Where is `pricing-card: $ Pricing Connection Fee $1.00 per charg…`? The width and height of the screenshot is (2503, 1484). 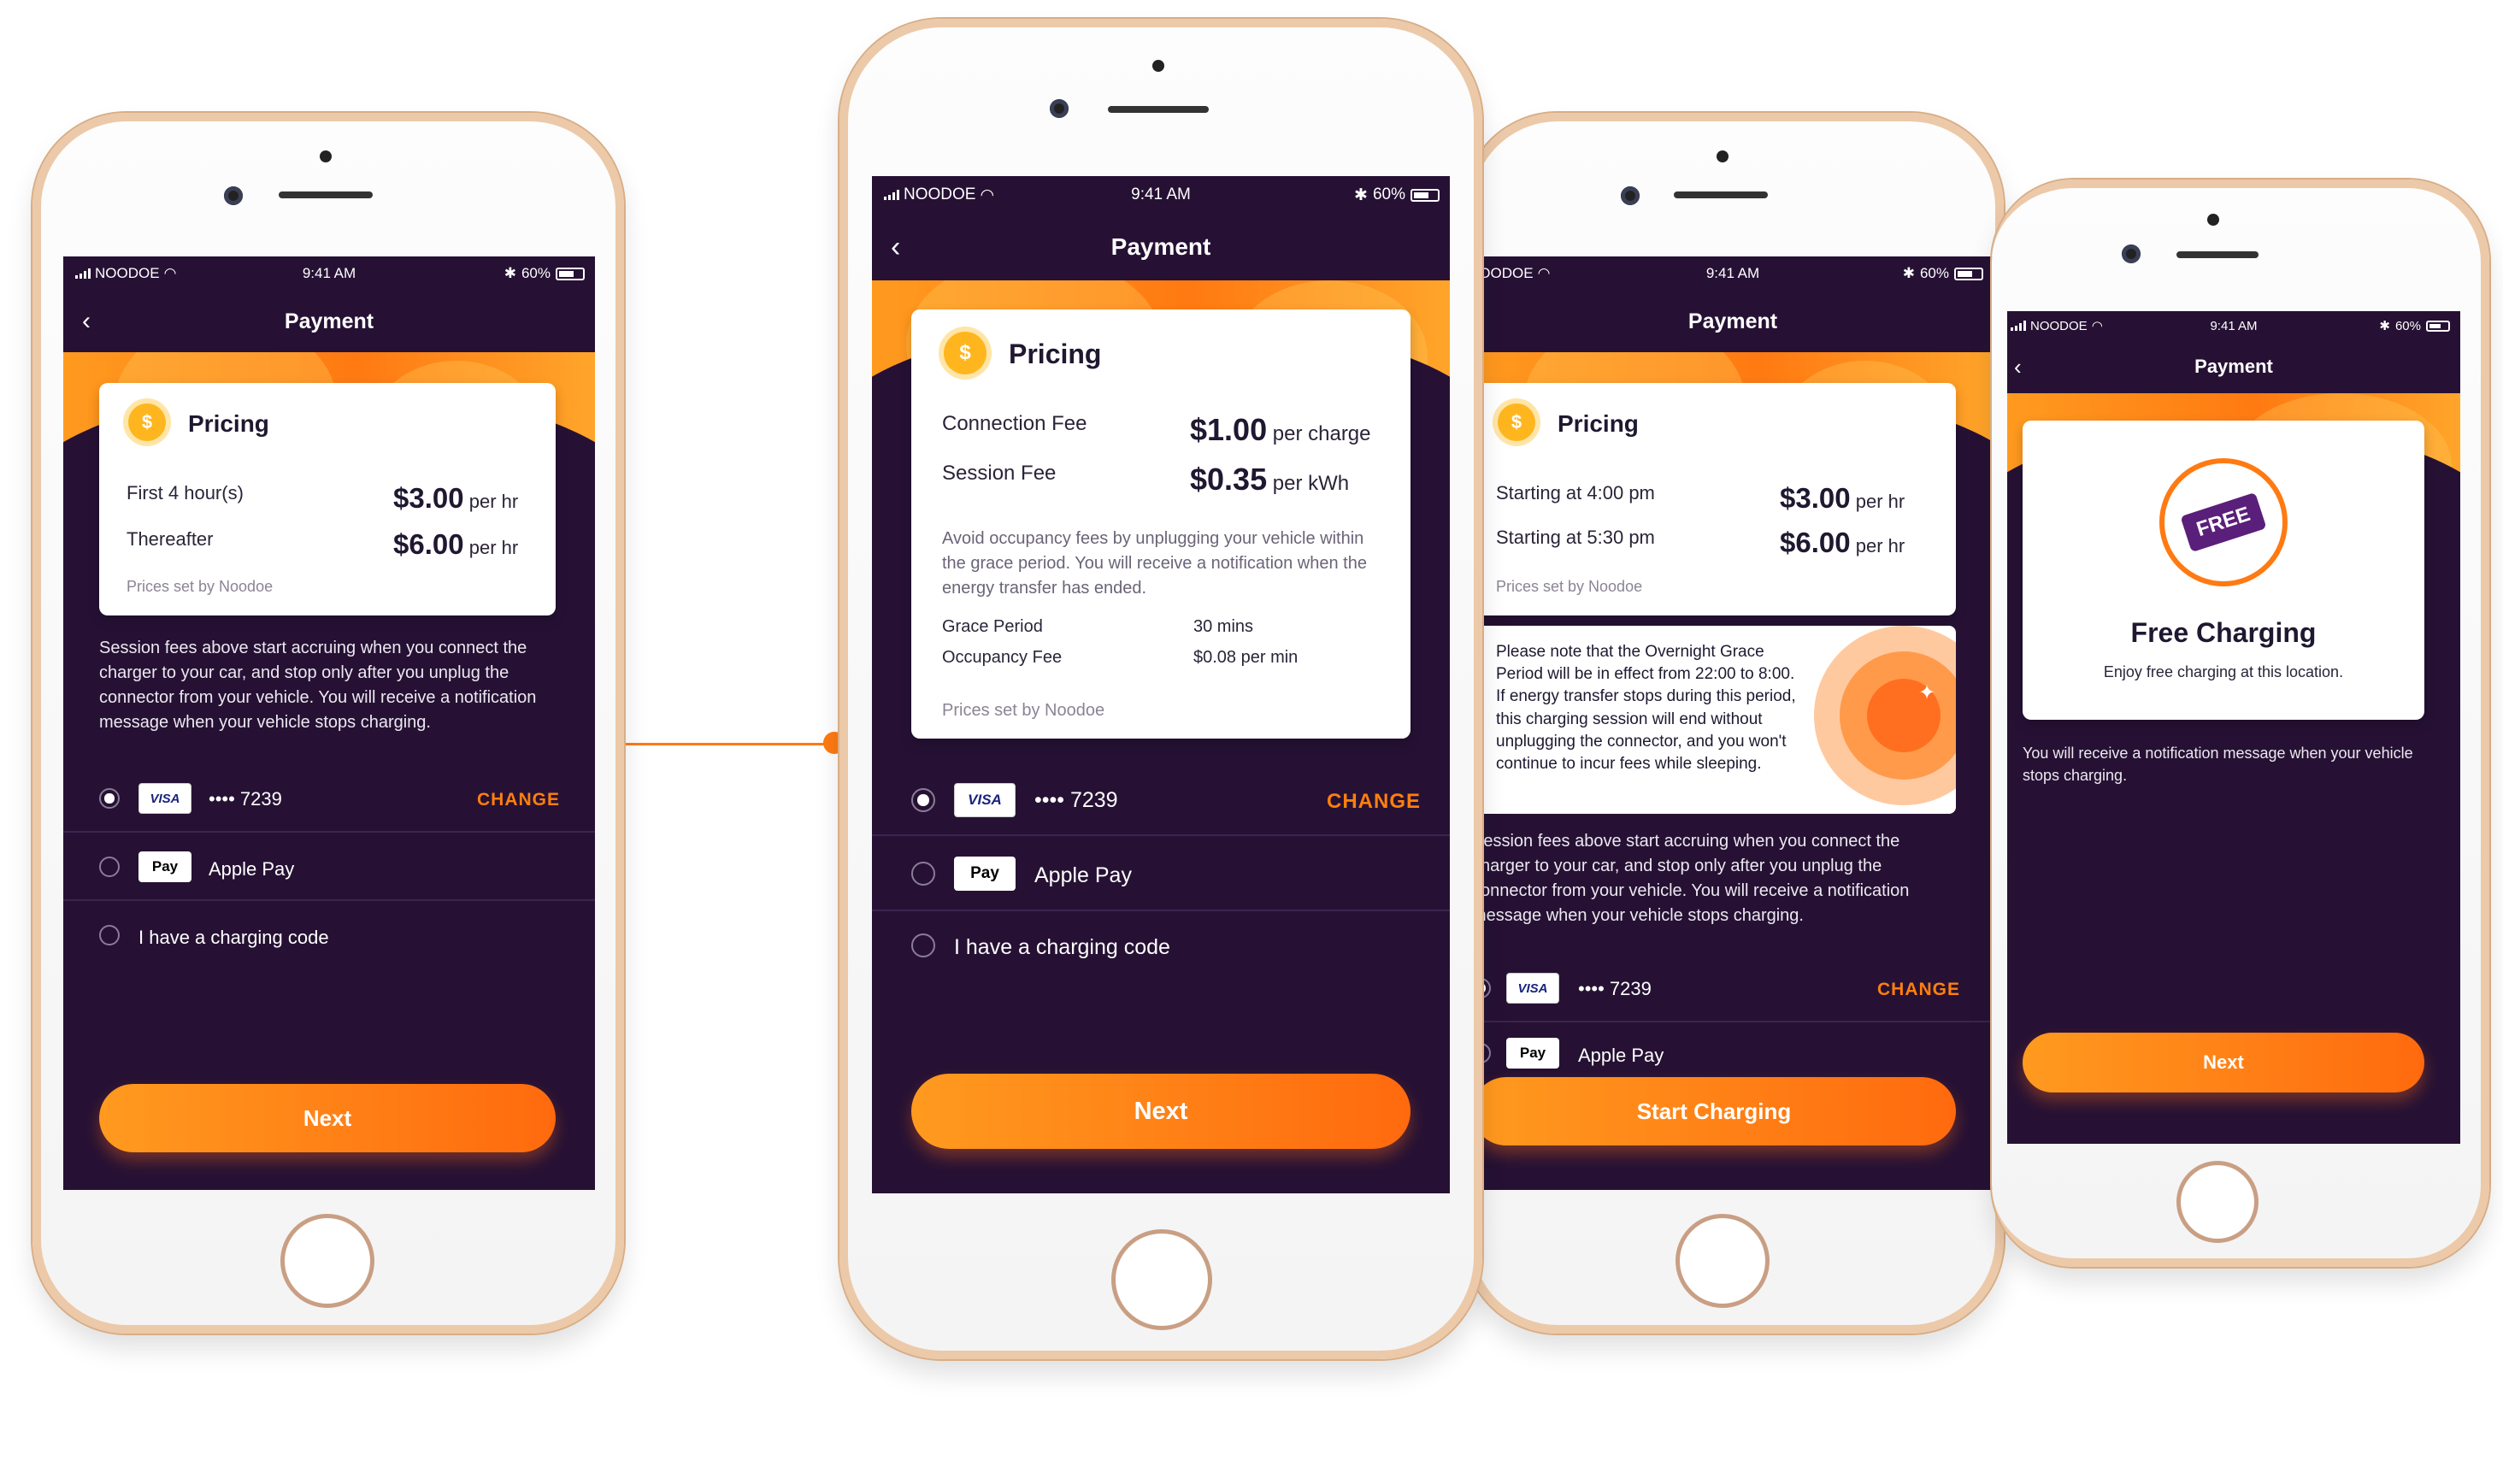 pricing-card: $ Pricing Connection Fee $1.00 per charg… is located at coordinates (1161, 524).